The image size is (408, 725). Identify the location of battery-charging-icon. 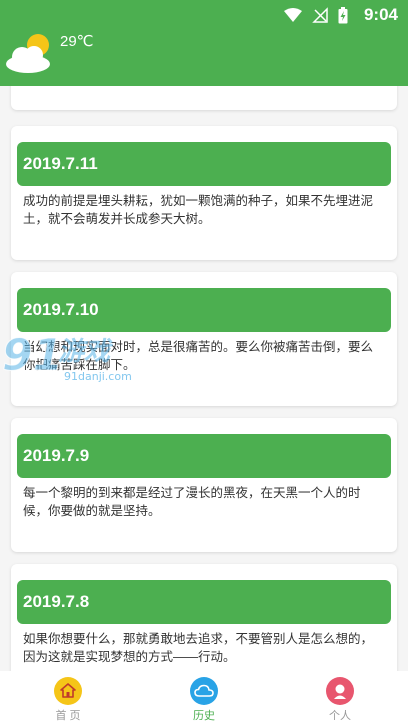
(343, 14).